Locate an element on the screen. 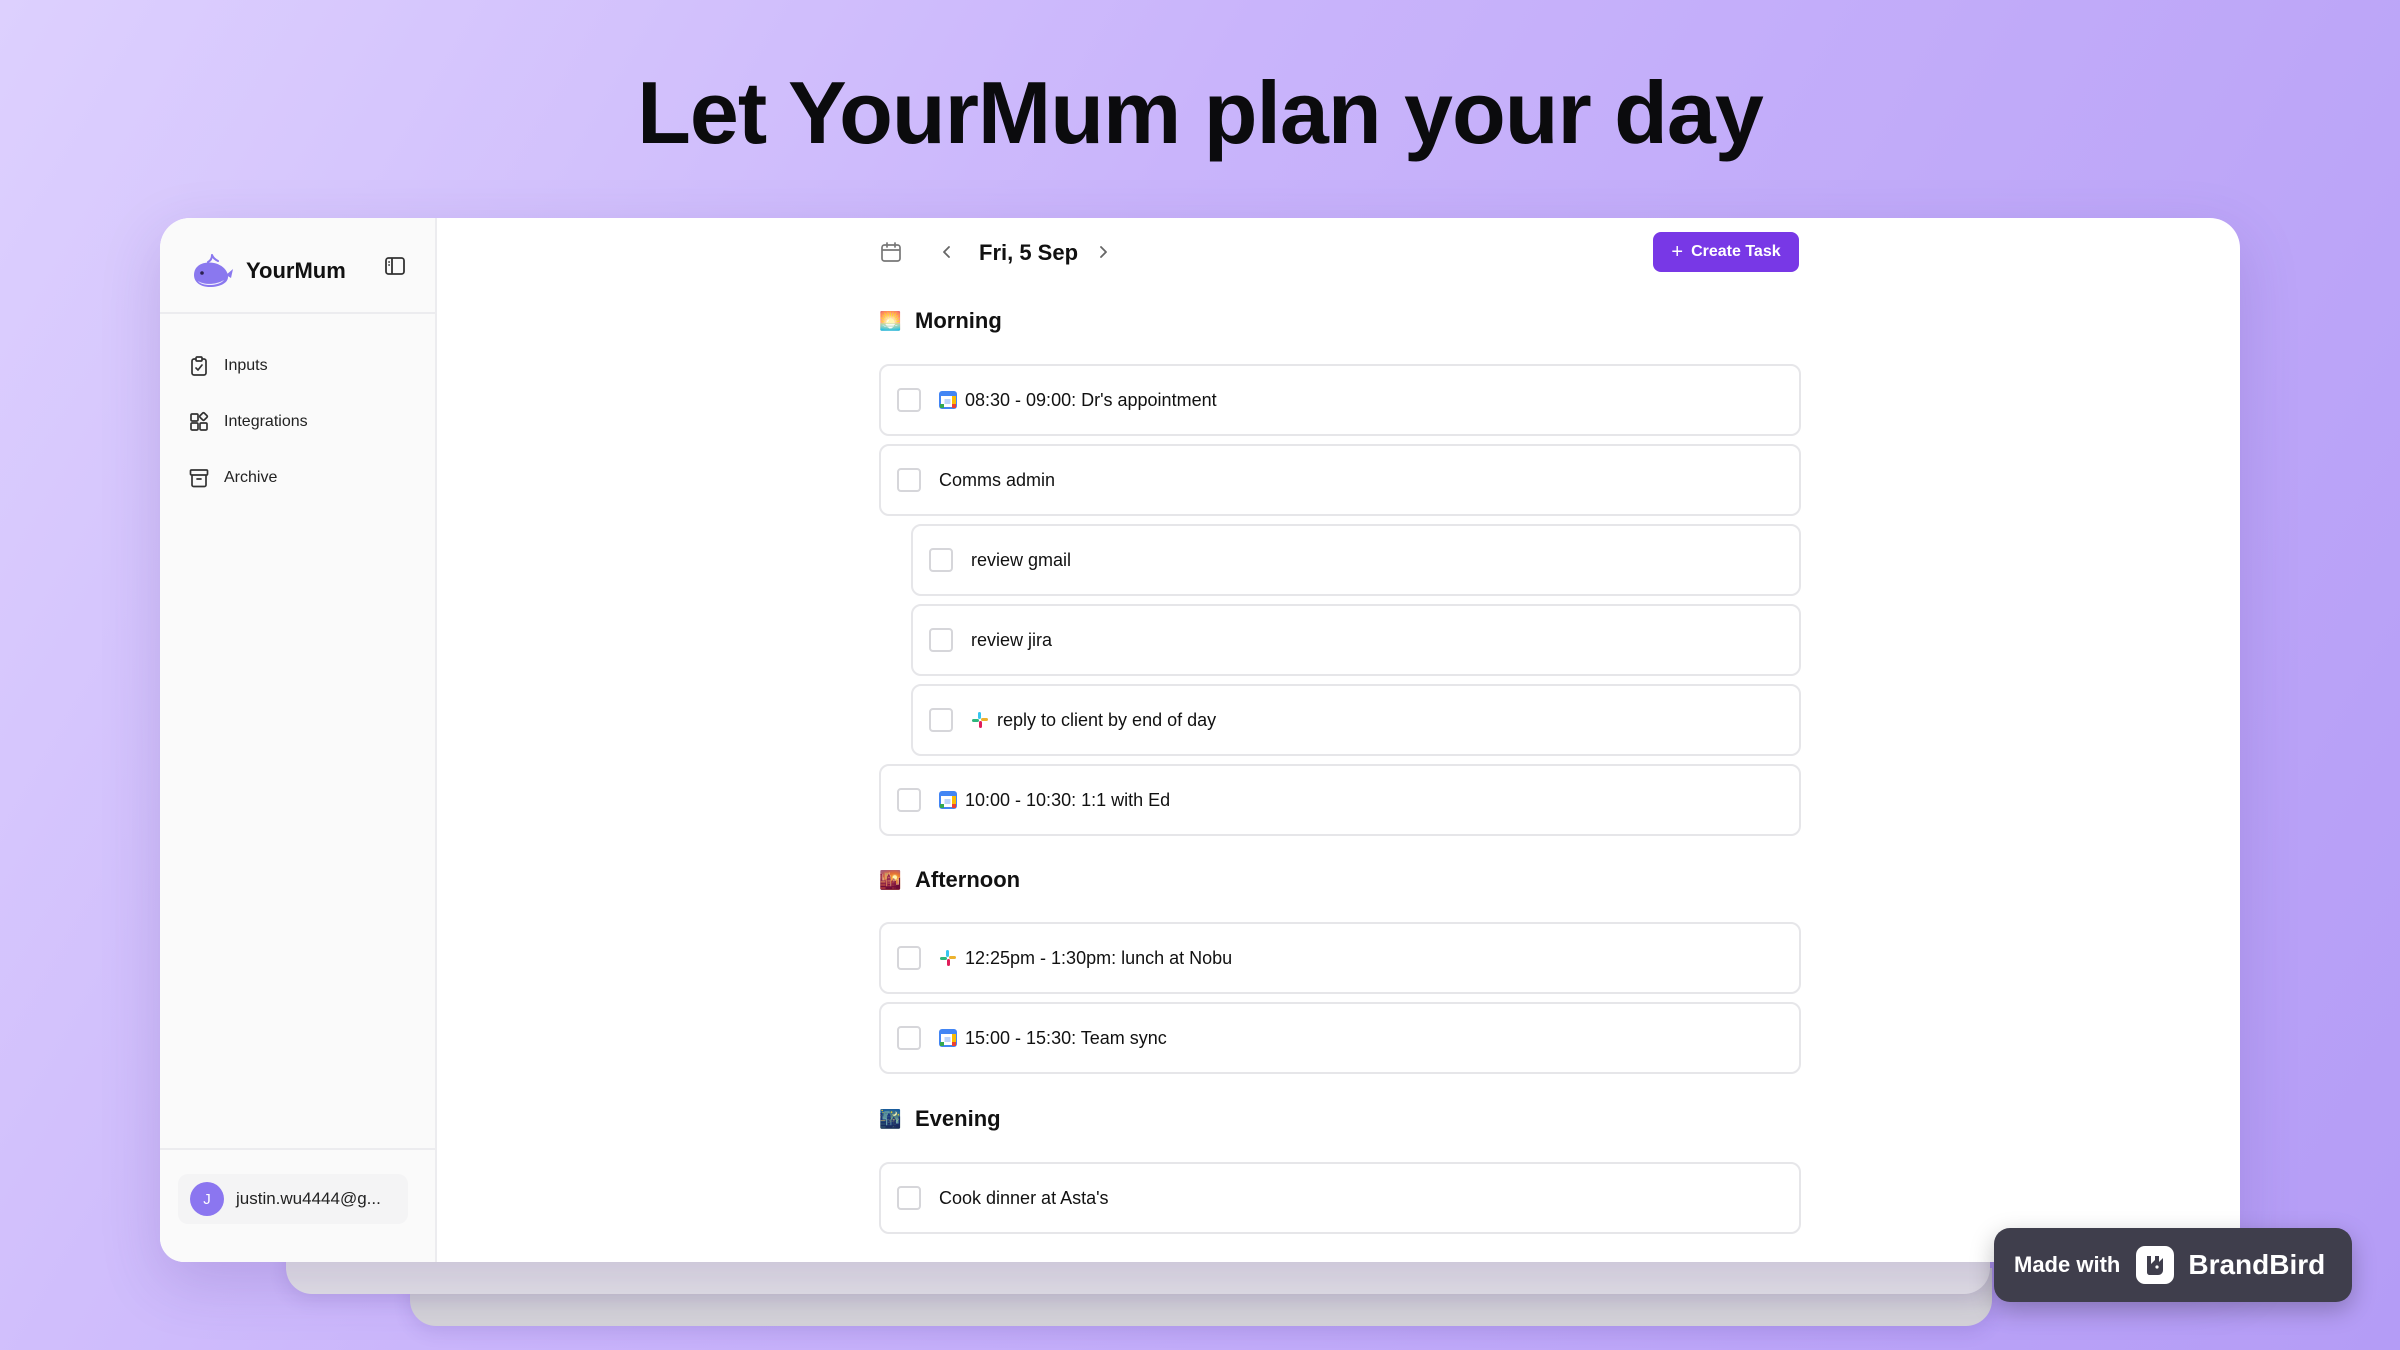 The width and height of the screenshot is (2400, 1350). sidebar-item-label: Inputs is located at coordinates (246, 365).